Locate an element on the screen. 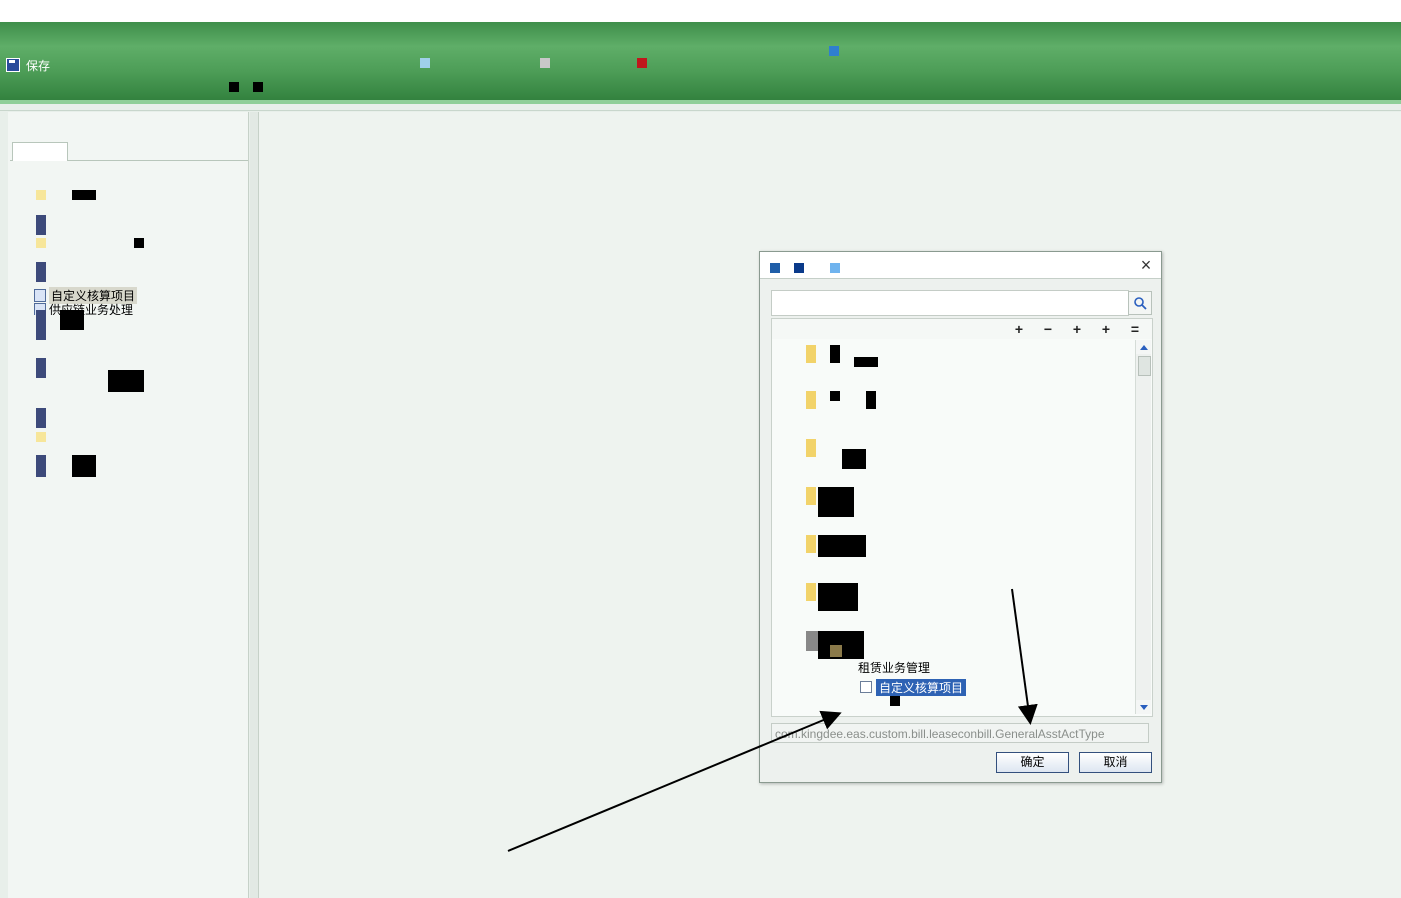 The width and height of the screenshot is (1401, 898). nav-tab is located at coordinates (40, 151).